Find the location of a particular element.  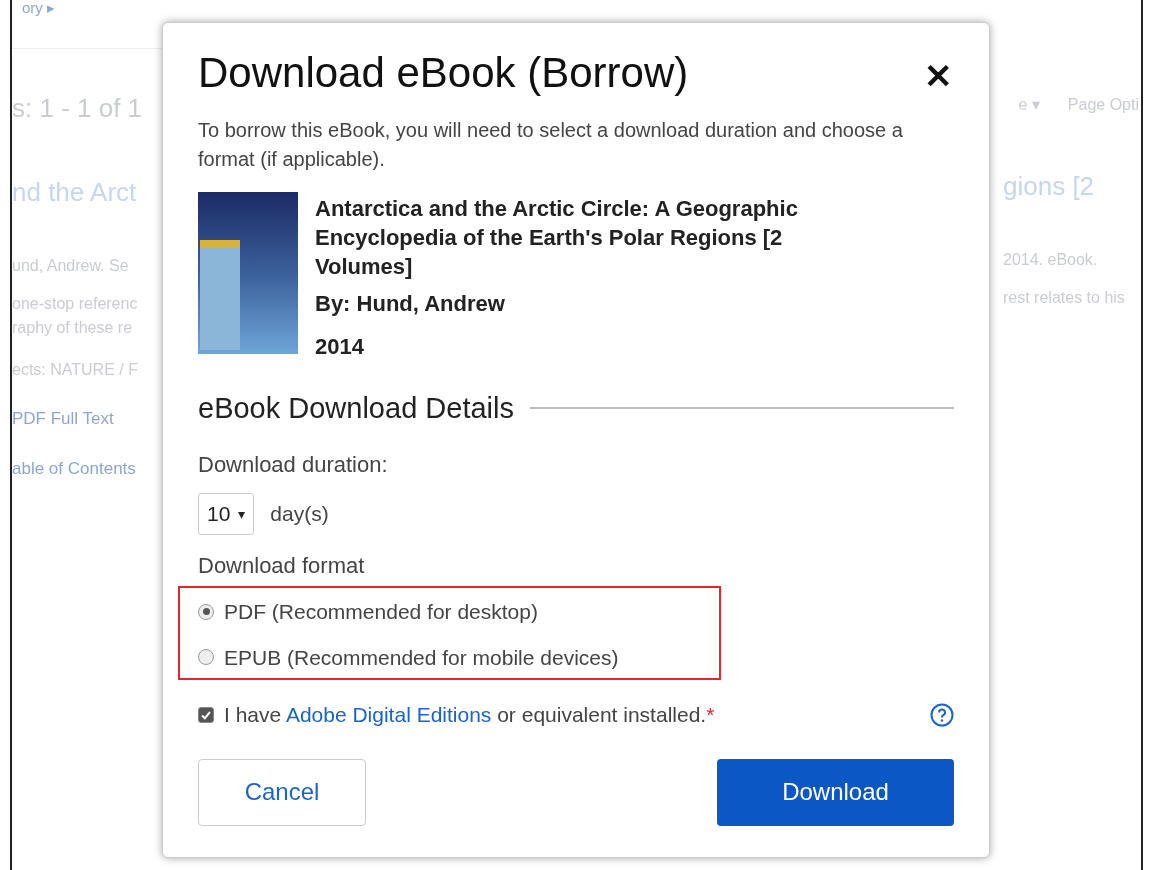

book-title: Antarctica and the Arctic Circle: A Geographic Encyclopedia of the Earth's Polar Regions [2 Volumes] is located at coordinates (557, 237).